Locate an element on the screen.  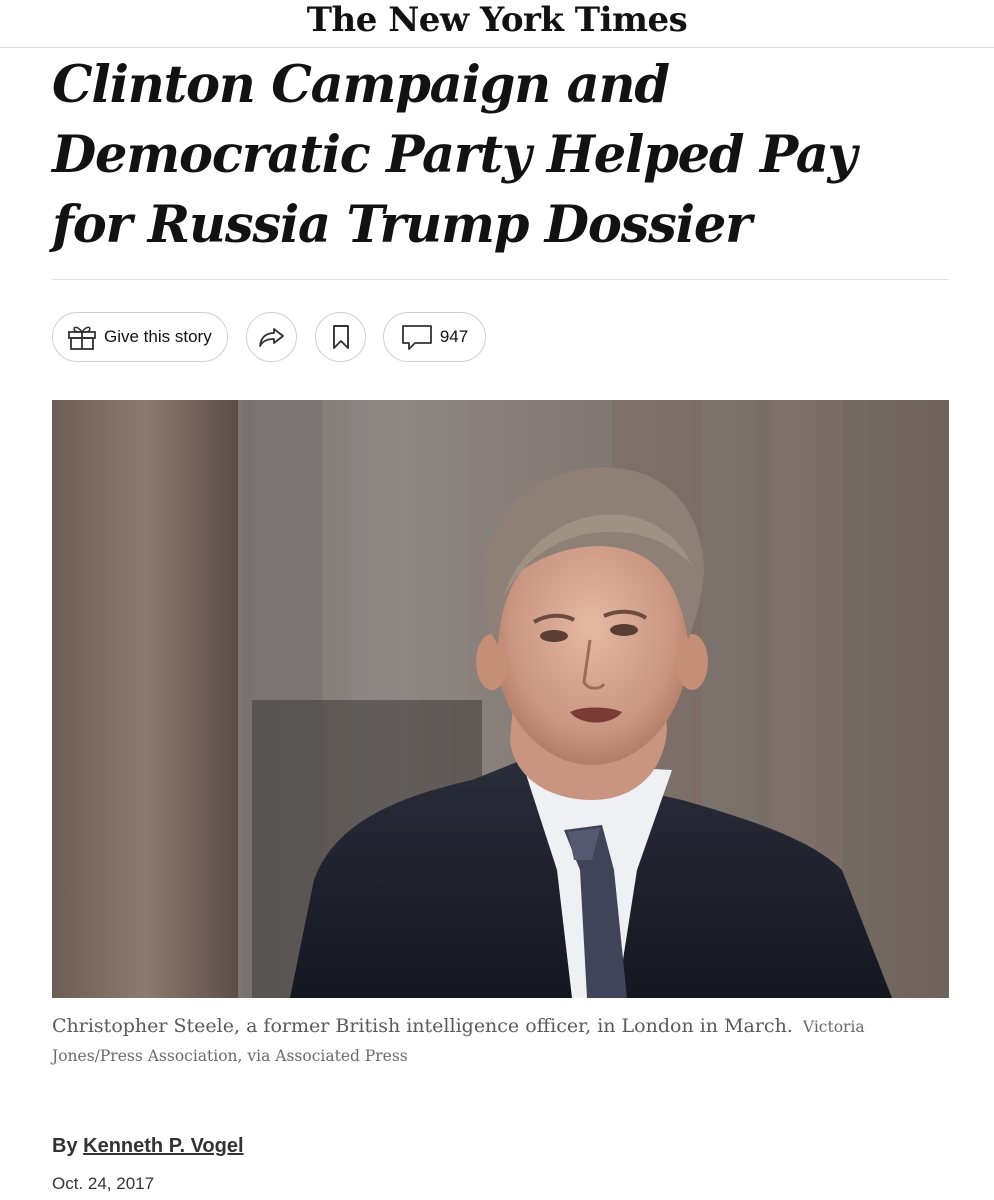
comment-icon is located at coordinates (417, 337).